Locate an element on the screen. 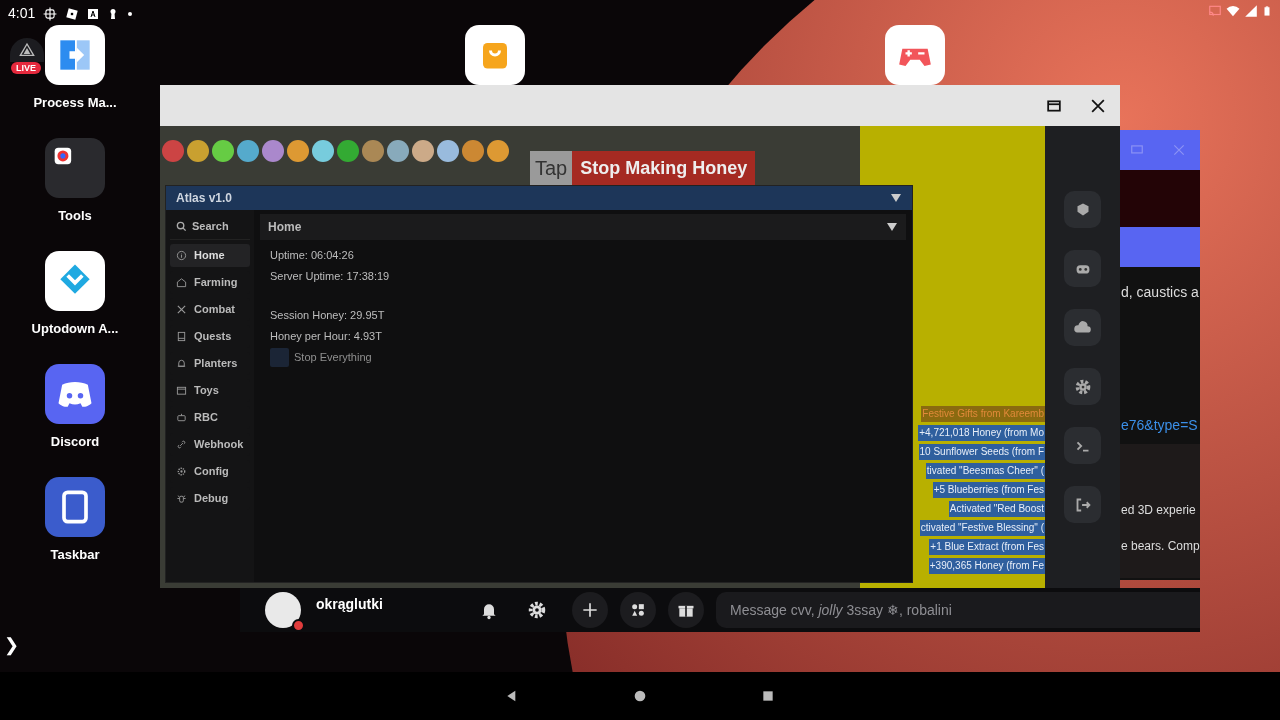  log-message: Activated "Red Boost is located at coordinates (996, 509).